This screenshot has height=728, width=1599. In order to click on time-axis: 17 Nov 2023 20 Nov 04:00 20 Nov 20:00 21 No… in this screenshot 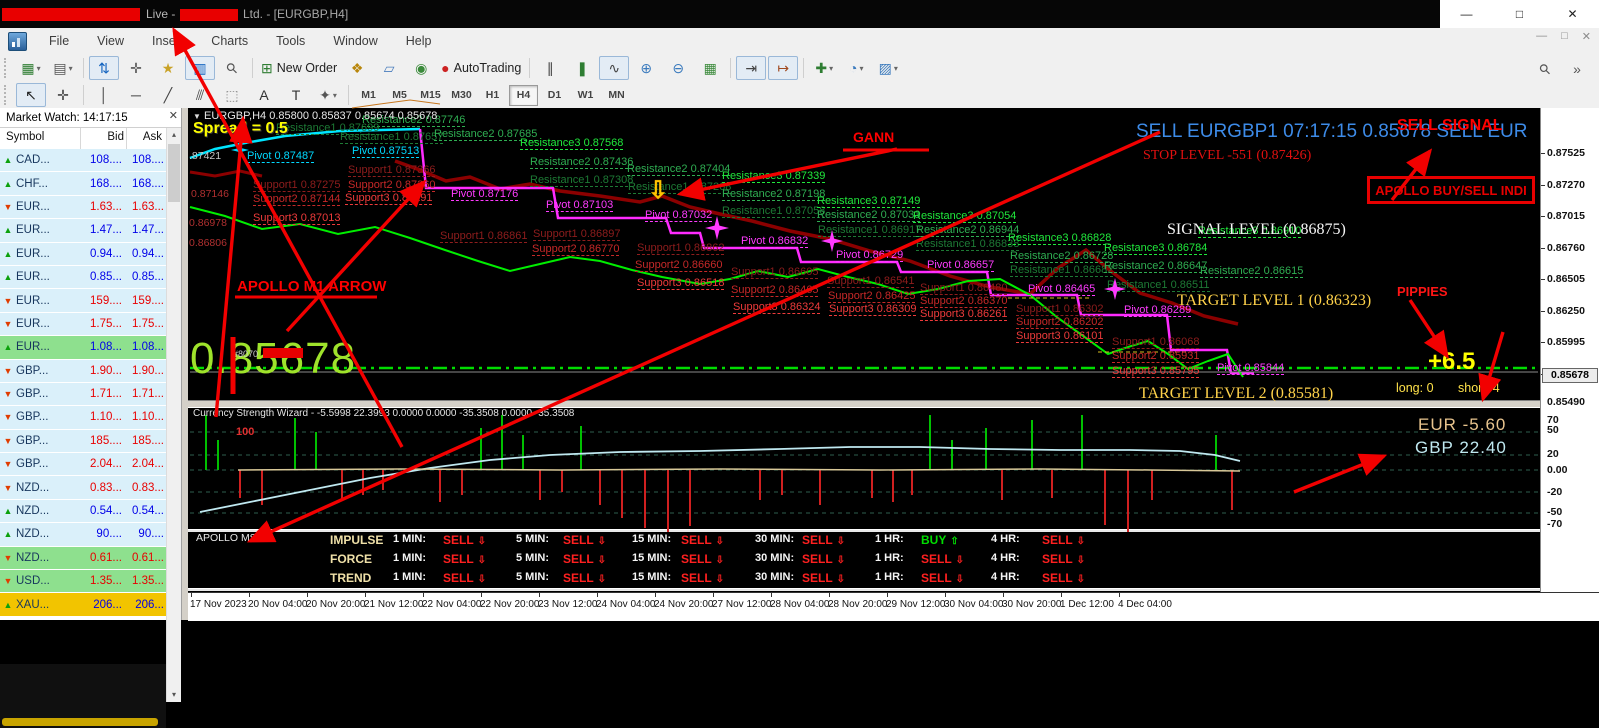, I will do `click(893, 606)`.